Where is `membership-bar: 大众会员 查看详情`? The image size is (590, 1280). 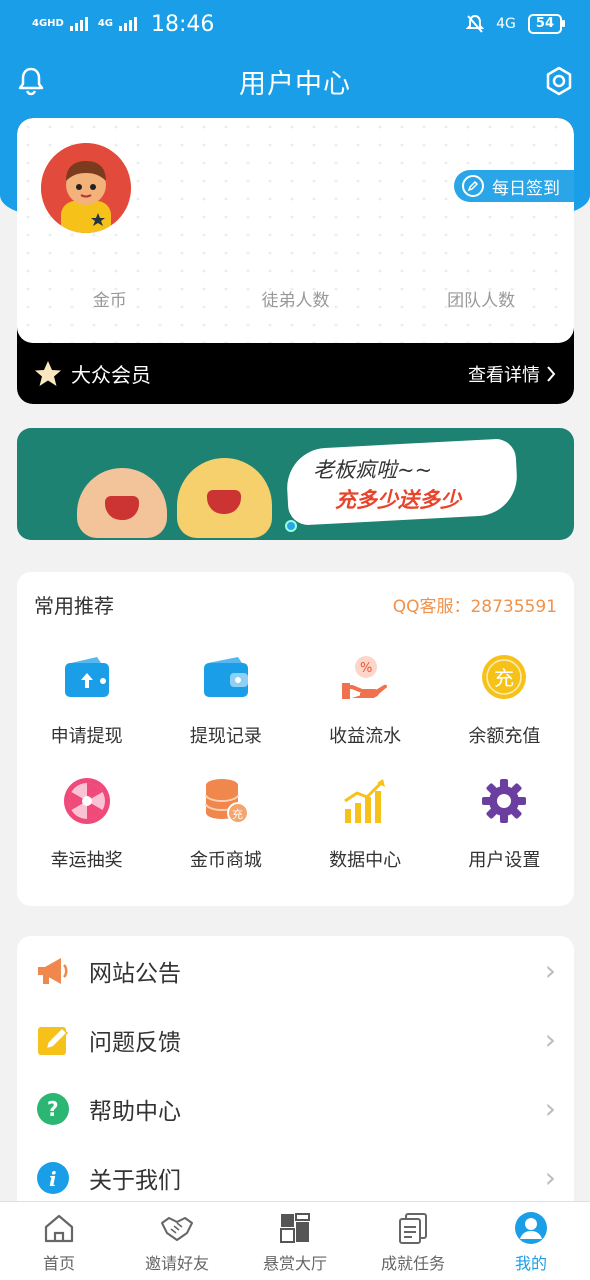 membership-bar: 大众会员 查看详情 is located at coordinates (295, 373).